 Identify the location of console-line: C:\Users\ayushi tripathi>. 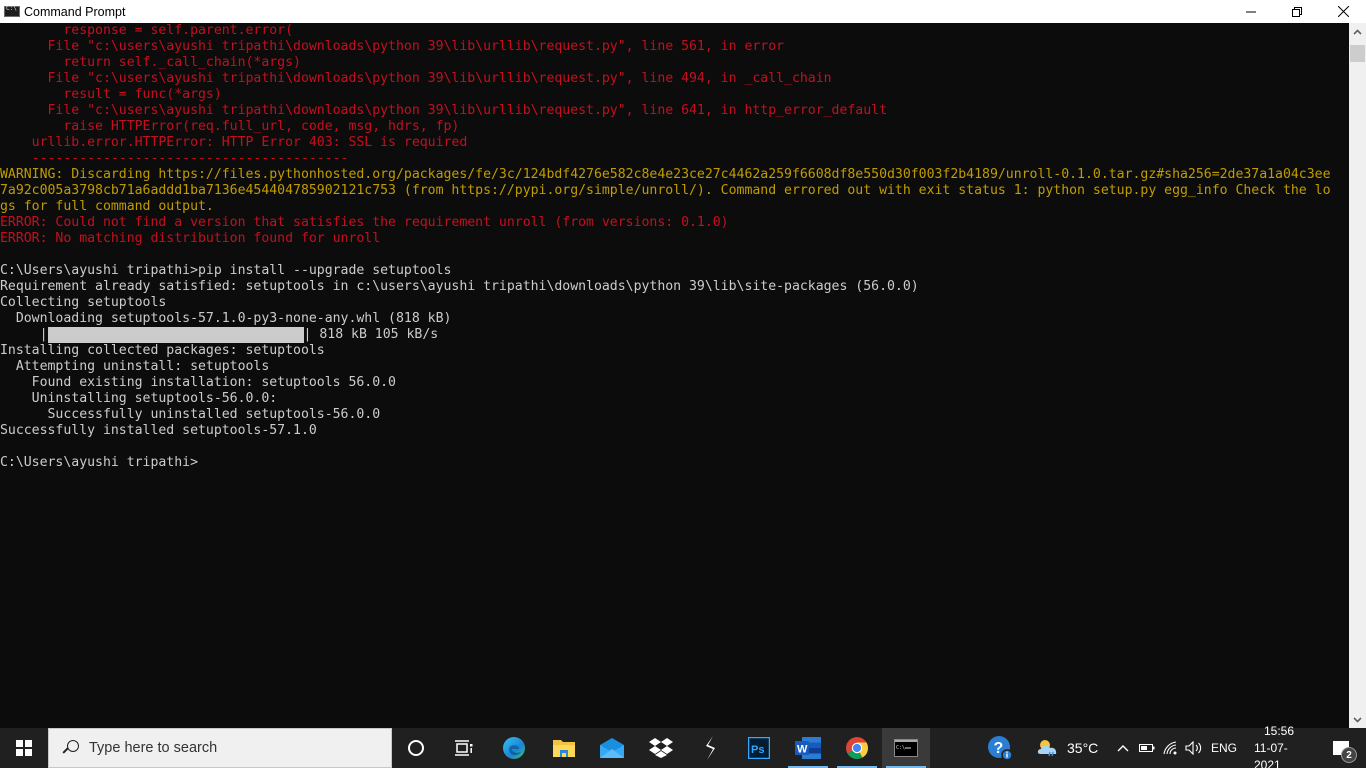
(99, 462).